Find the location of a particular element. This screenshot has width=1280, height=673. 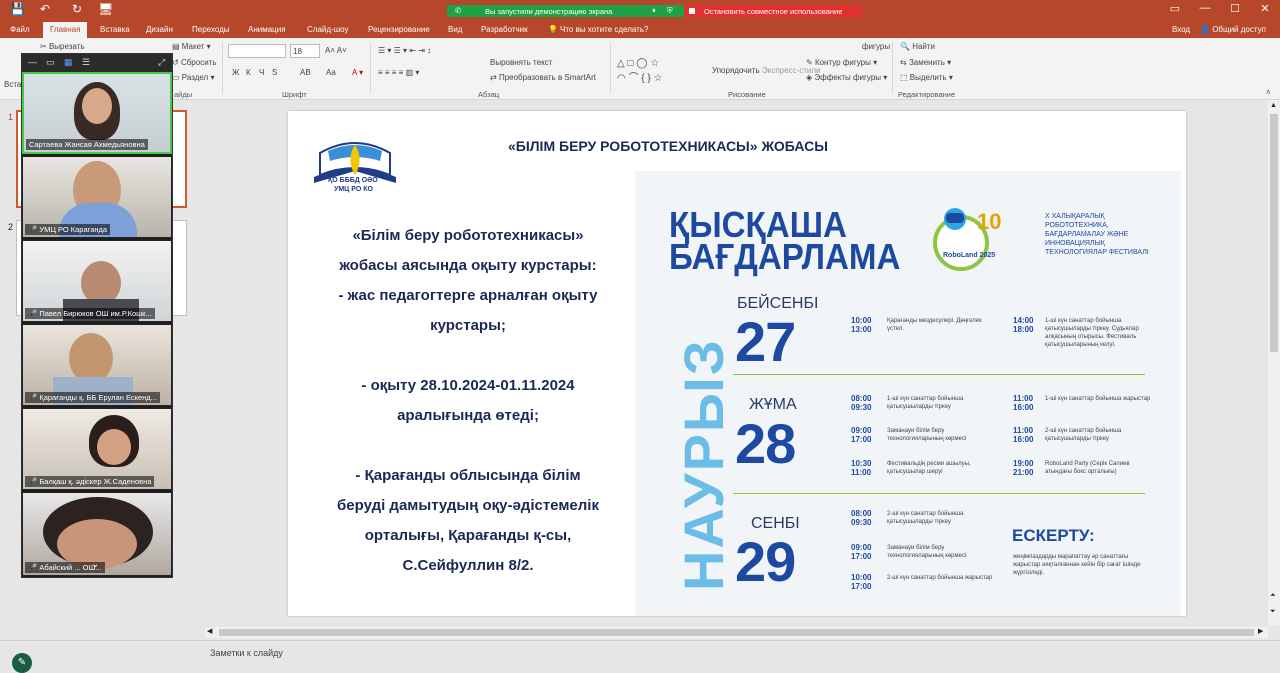

italic-button: К is located at coordinates (248, 72).